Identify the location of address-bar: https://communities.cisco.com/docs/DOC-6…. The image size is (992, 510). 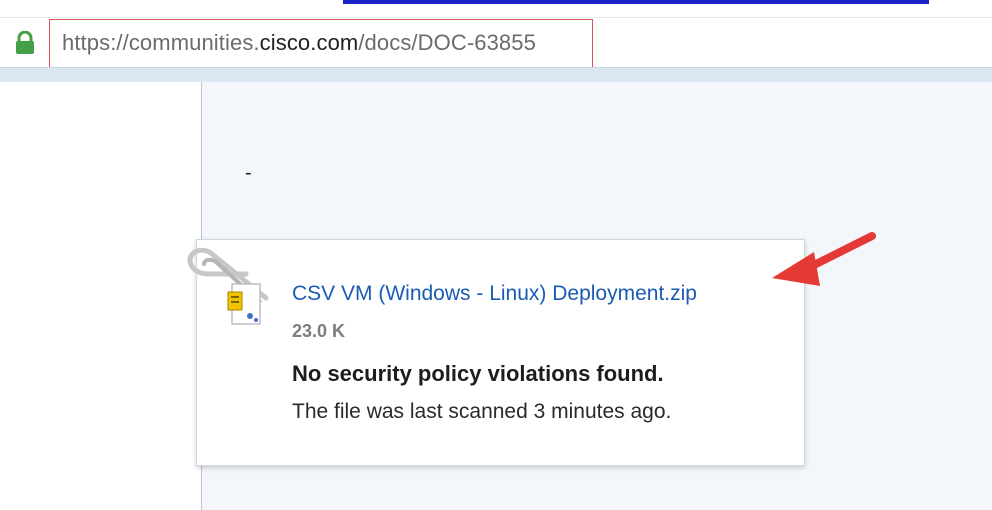
(496, 42).